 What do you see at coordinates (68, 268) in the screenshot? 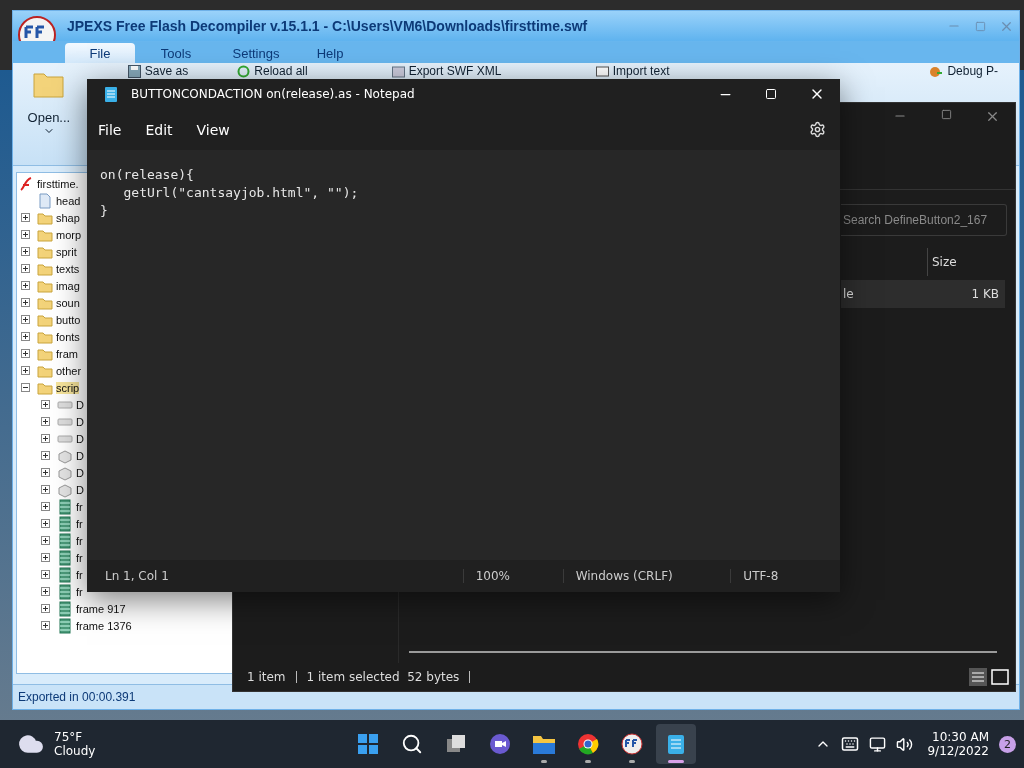
I see `tree-item: texts` at bounding box center [68, 268].